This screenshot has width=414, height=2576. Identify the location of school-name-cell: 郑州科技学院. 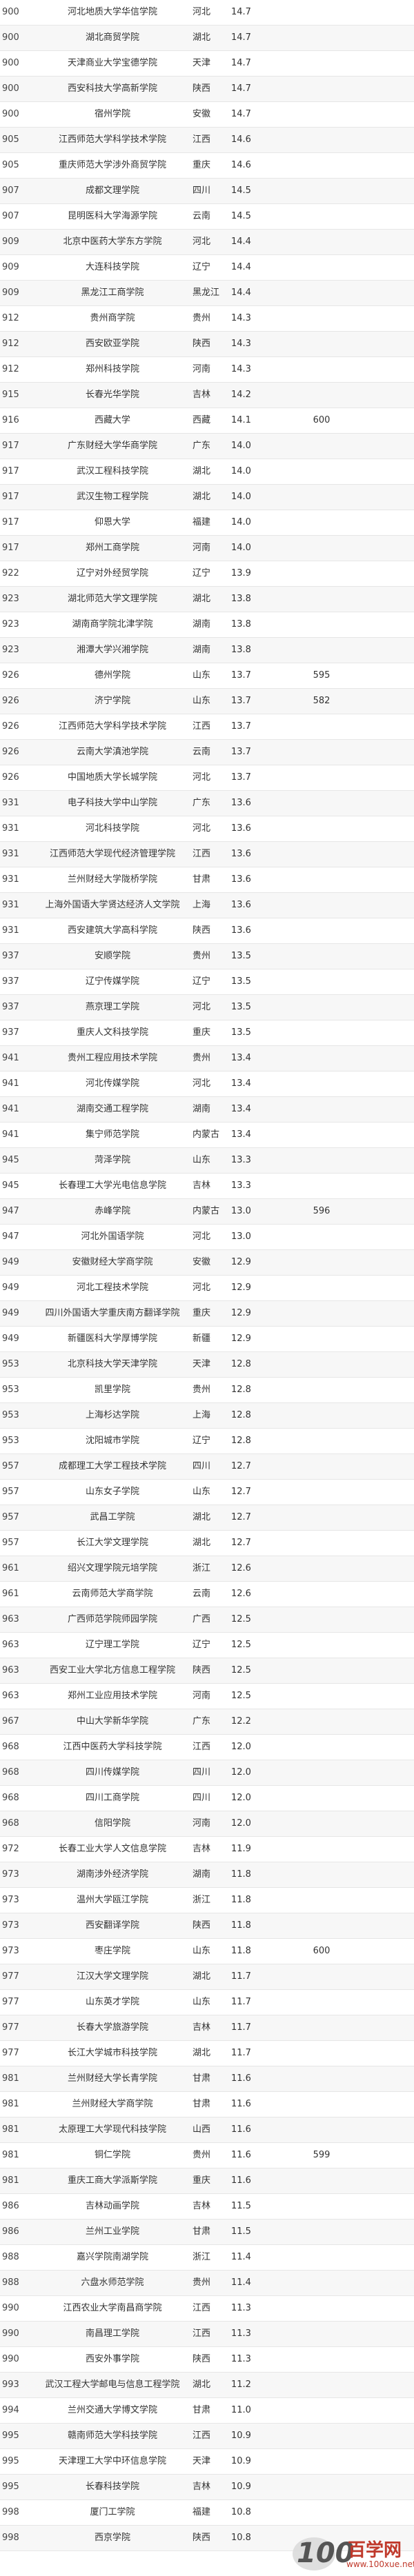
(112, 369).